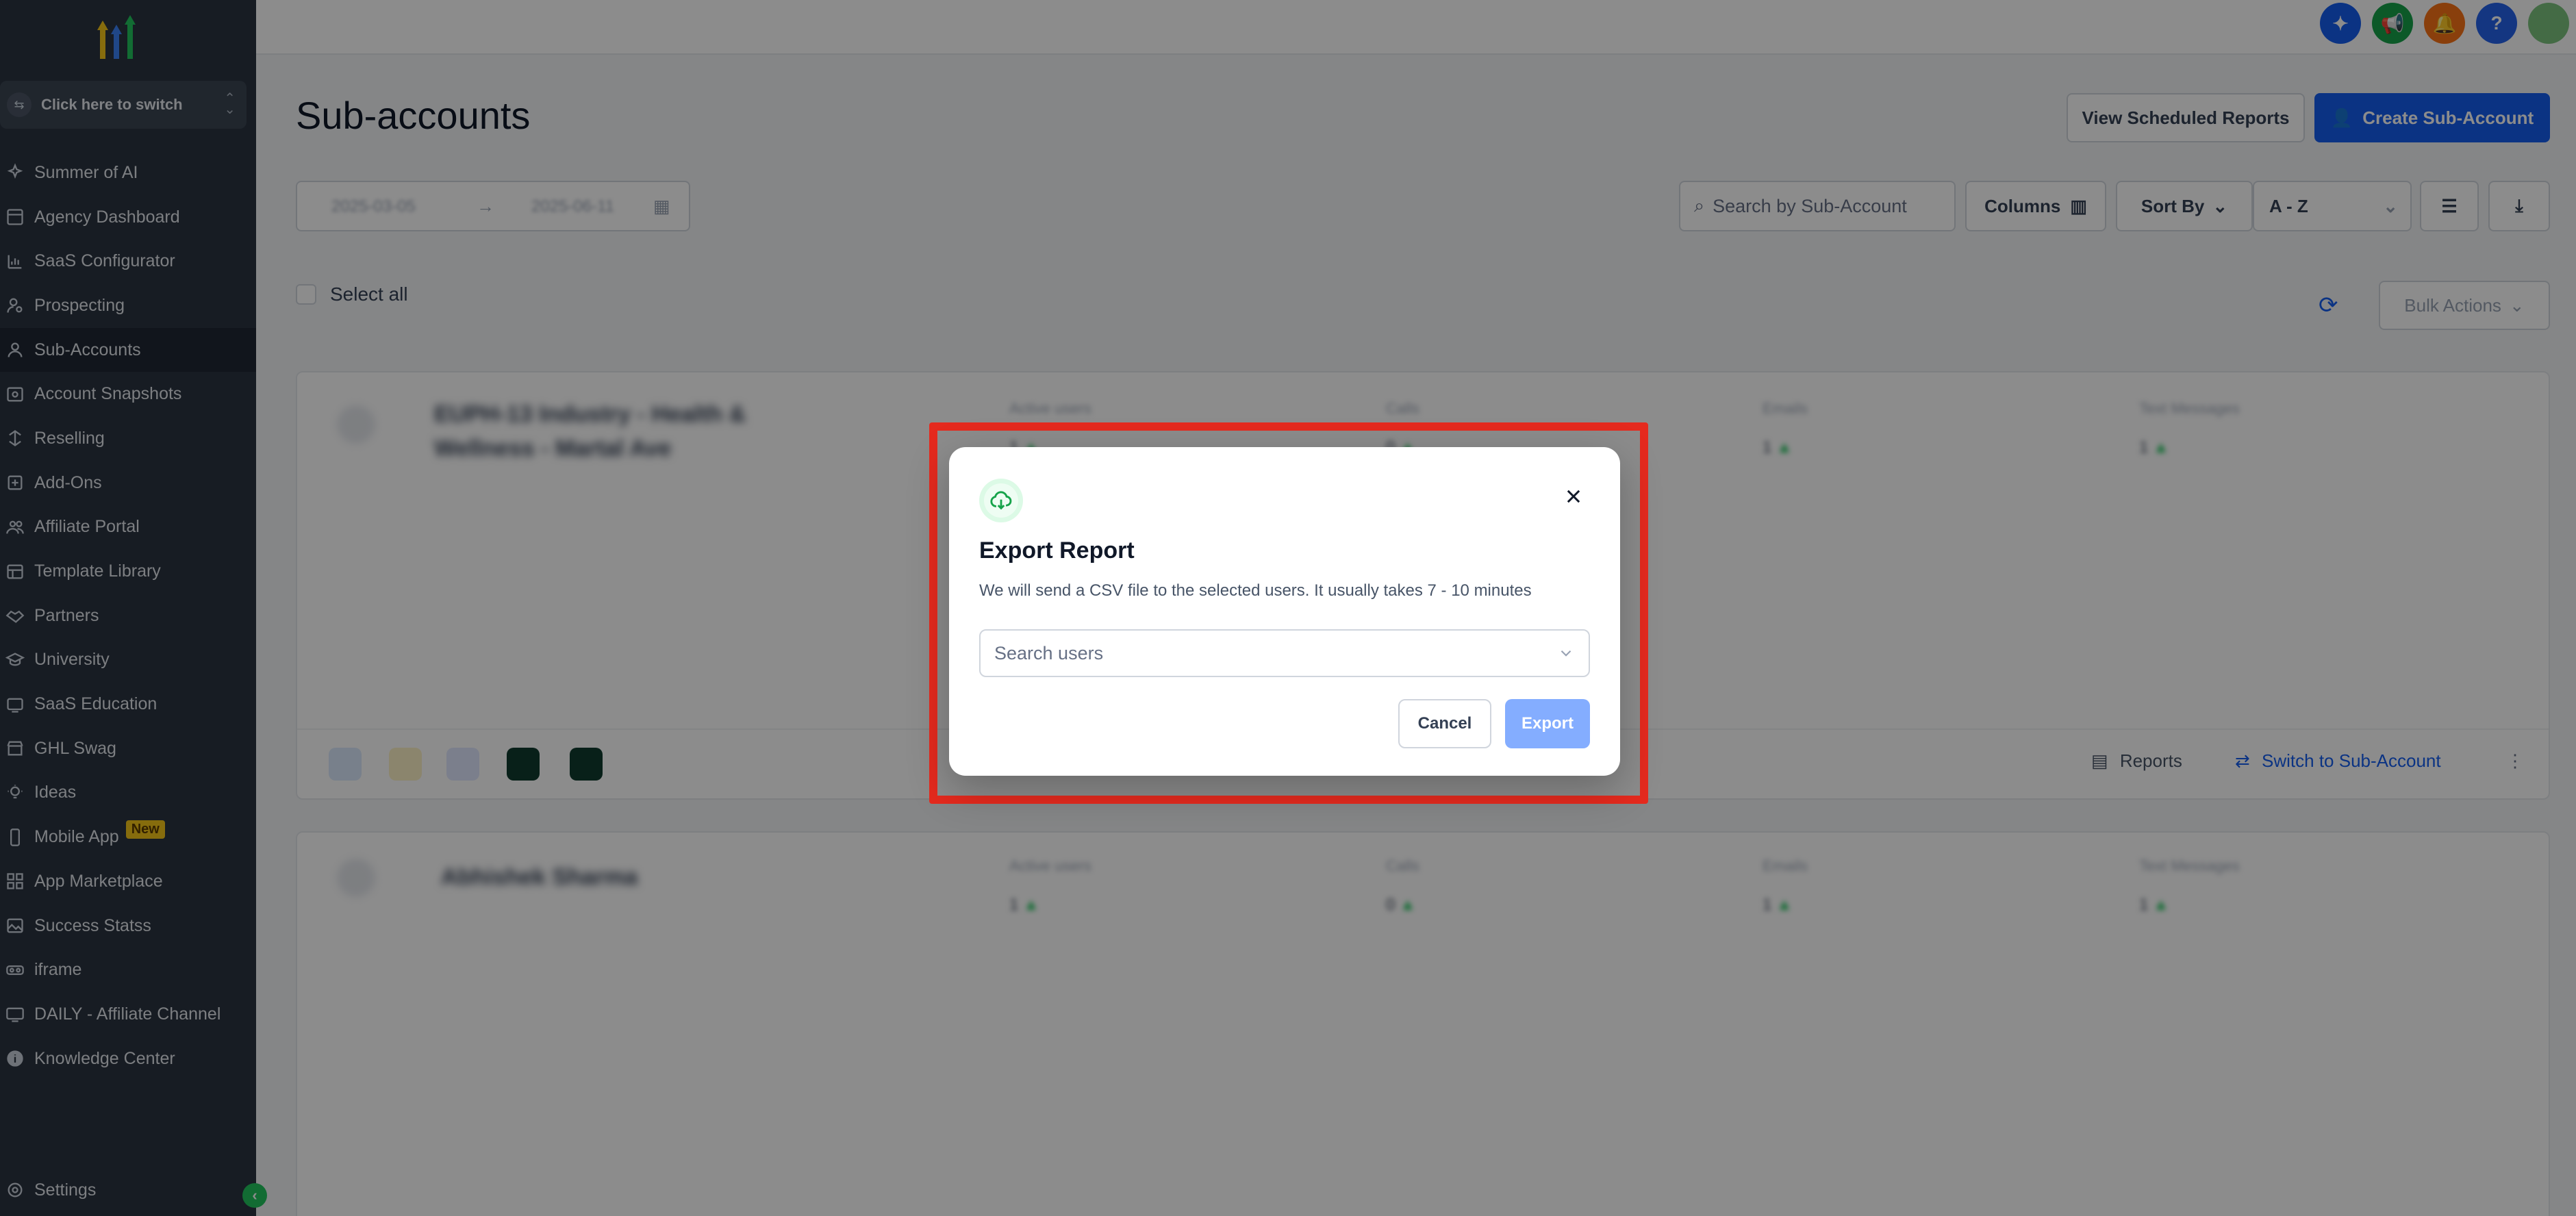  What do you see at coordinates (1566, 653) in the screenshot?
I see `chevron-down-icon` at bounding box center [1566, 653].